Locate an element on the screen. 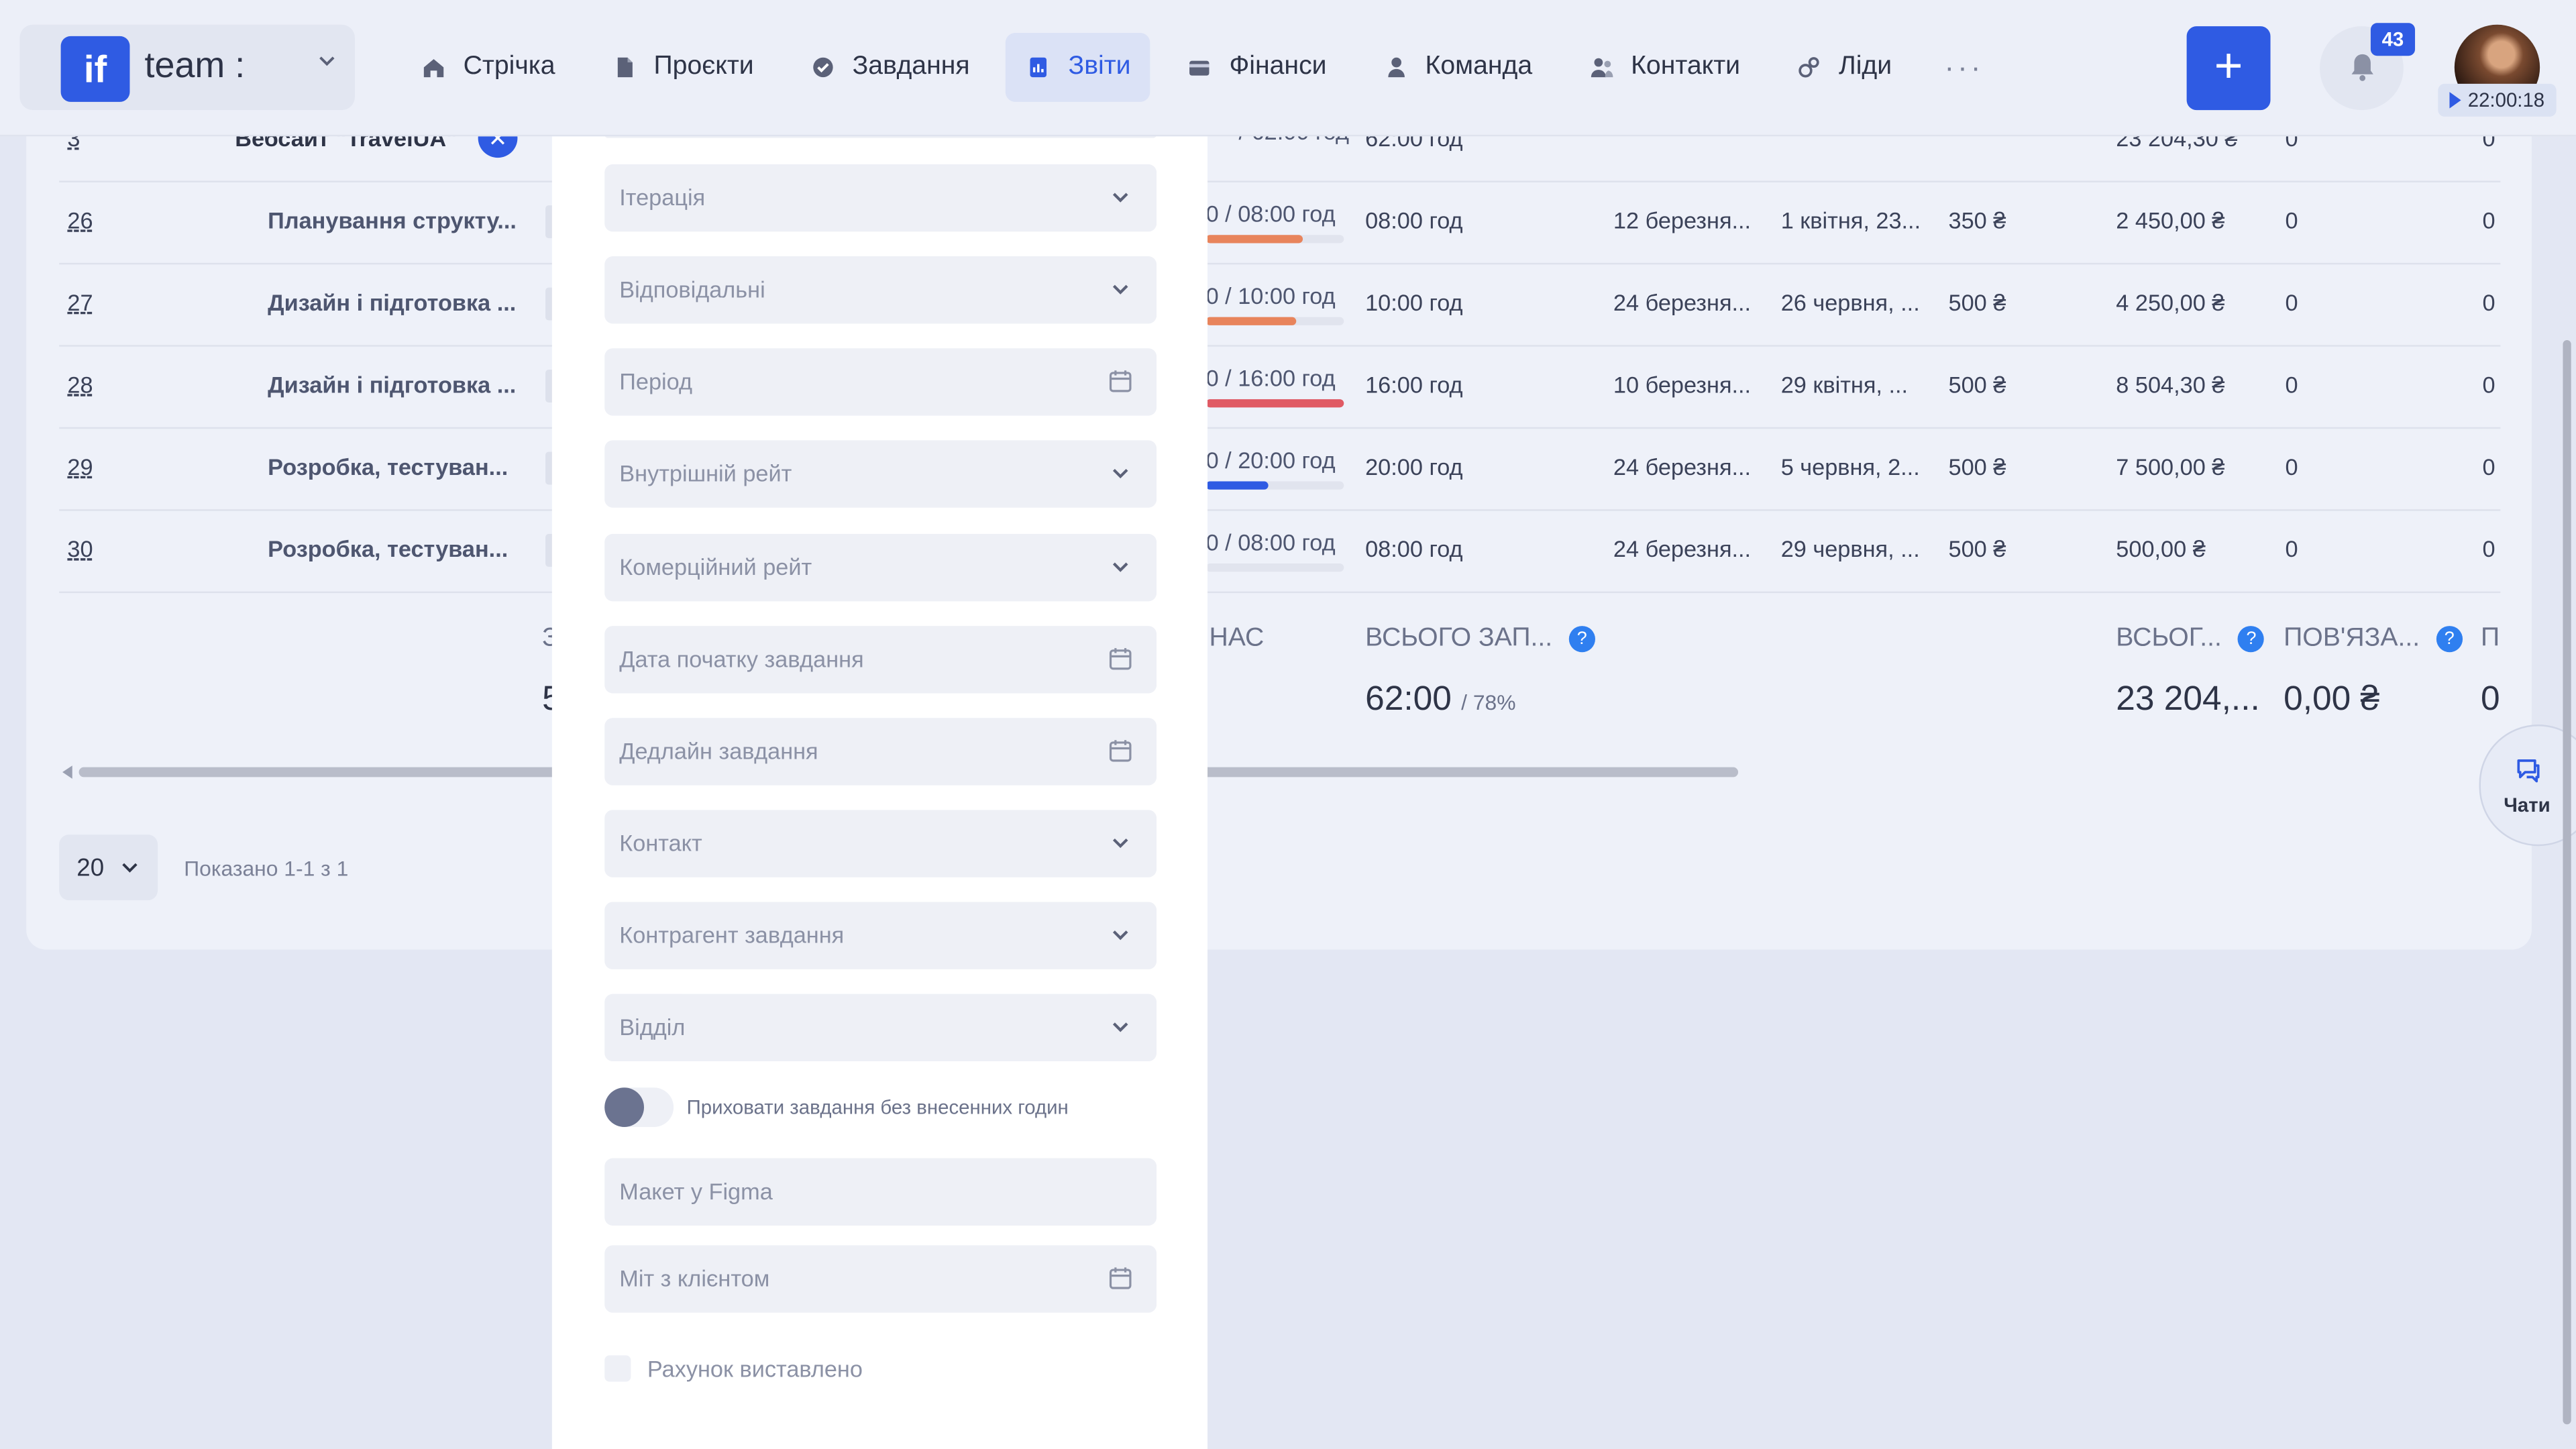  nav-item-label: Стрічка is located at coordinates (509, 66).